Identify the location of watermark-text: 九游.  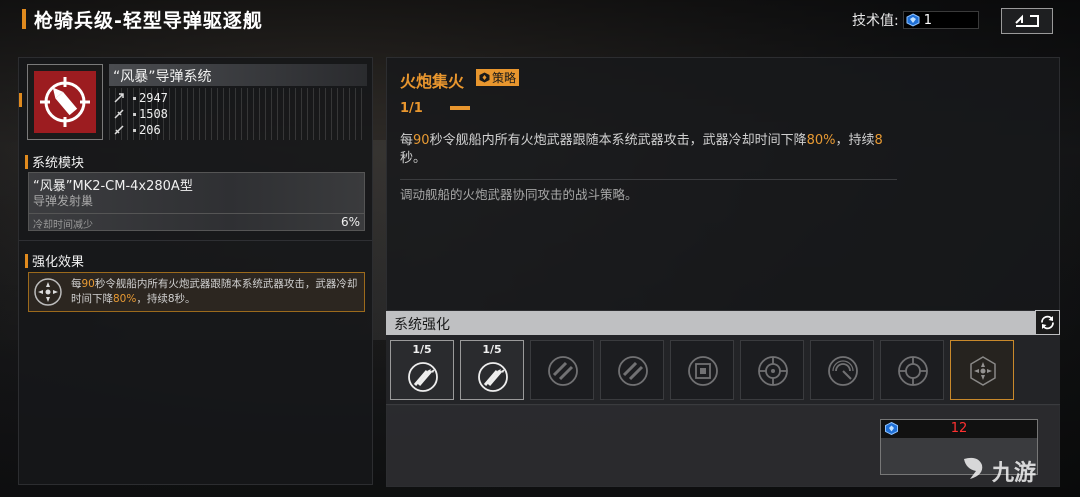
(1014, 473).